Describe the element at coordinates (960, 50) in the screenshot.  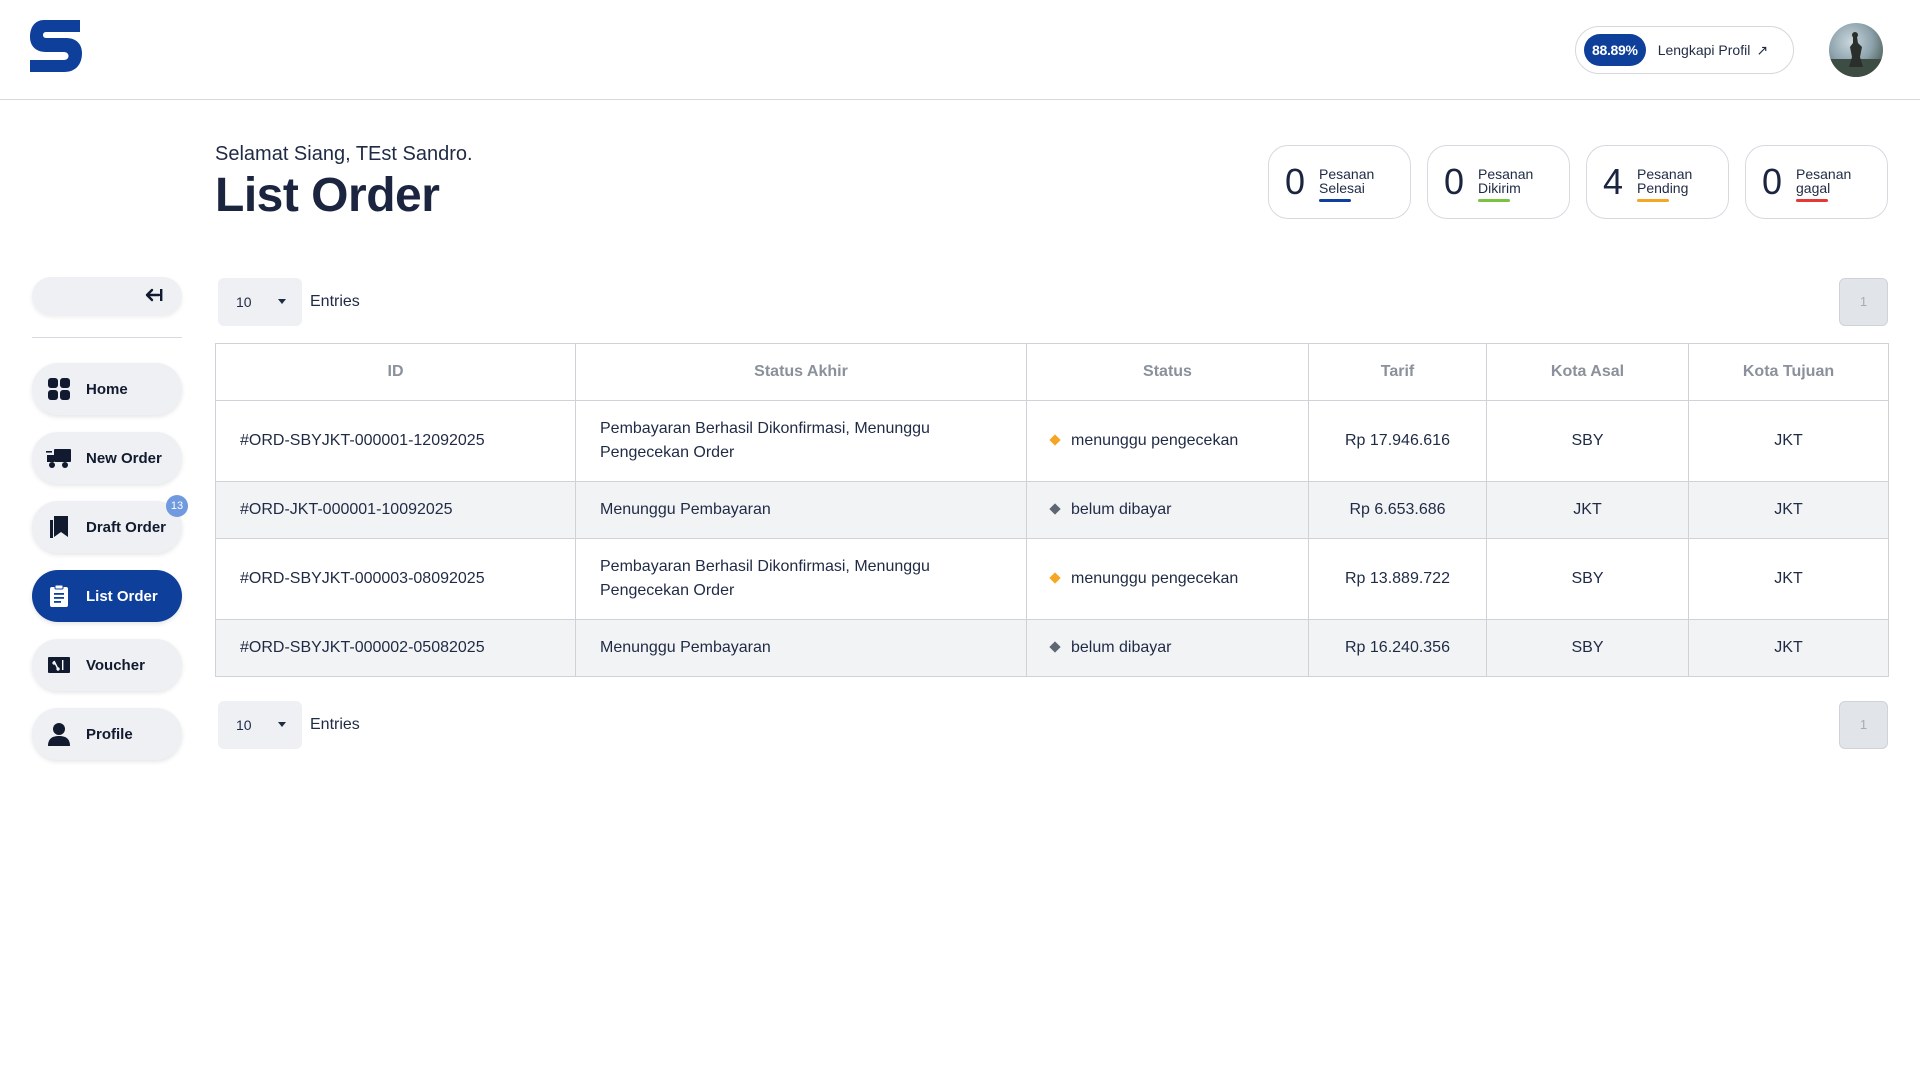
I see `top-header: 88.89% Lengkapi Profil ↗` at that location.